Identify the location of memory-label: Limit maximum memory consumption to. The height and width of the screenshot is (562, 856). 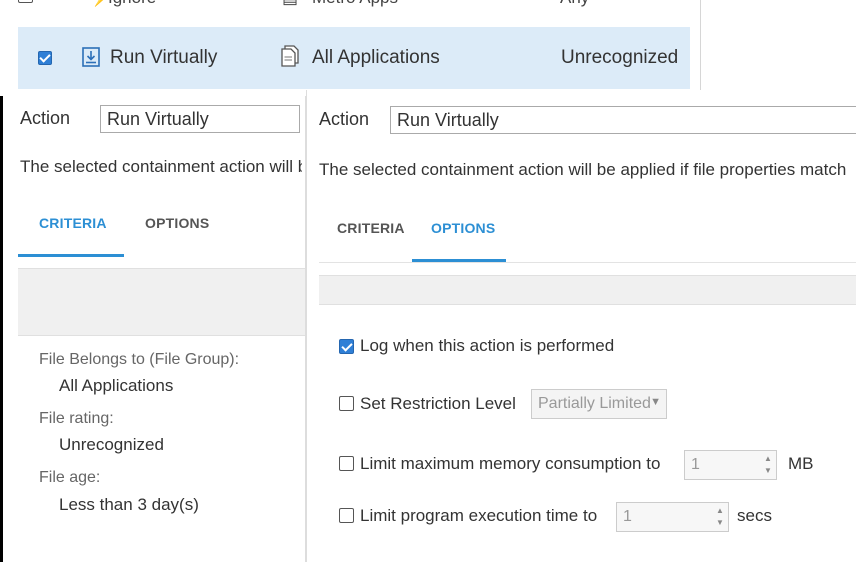
(510, 463).